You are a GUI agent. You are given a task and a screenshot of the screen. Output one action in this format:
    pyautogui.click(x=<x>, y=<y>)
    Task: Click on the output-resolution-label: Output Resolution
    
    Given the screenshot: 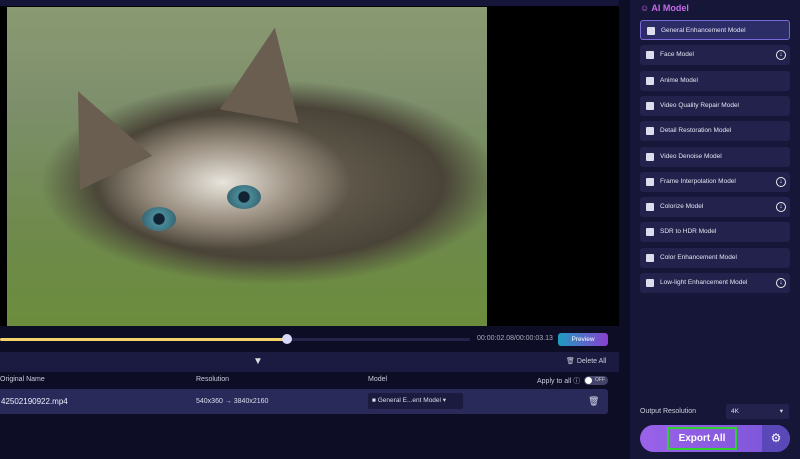 What is the action you would take?
    pyautogui.click(x=668, y=411)
    